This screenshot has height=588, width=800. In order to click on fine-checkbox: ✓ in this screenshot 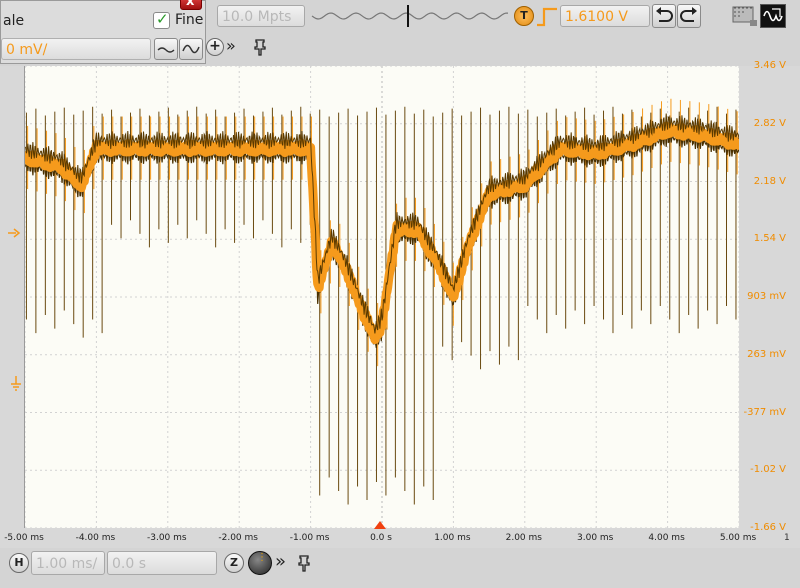, I will do `click(161, 19)`.